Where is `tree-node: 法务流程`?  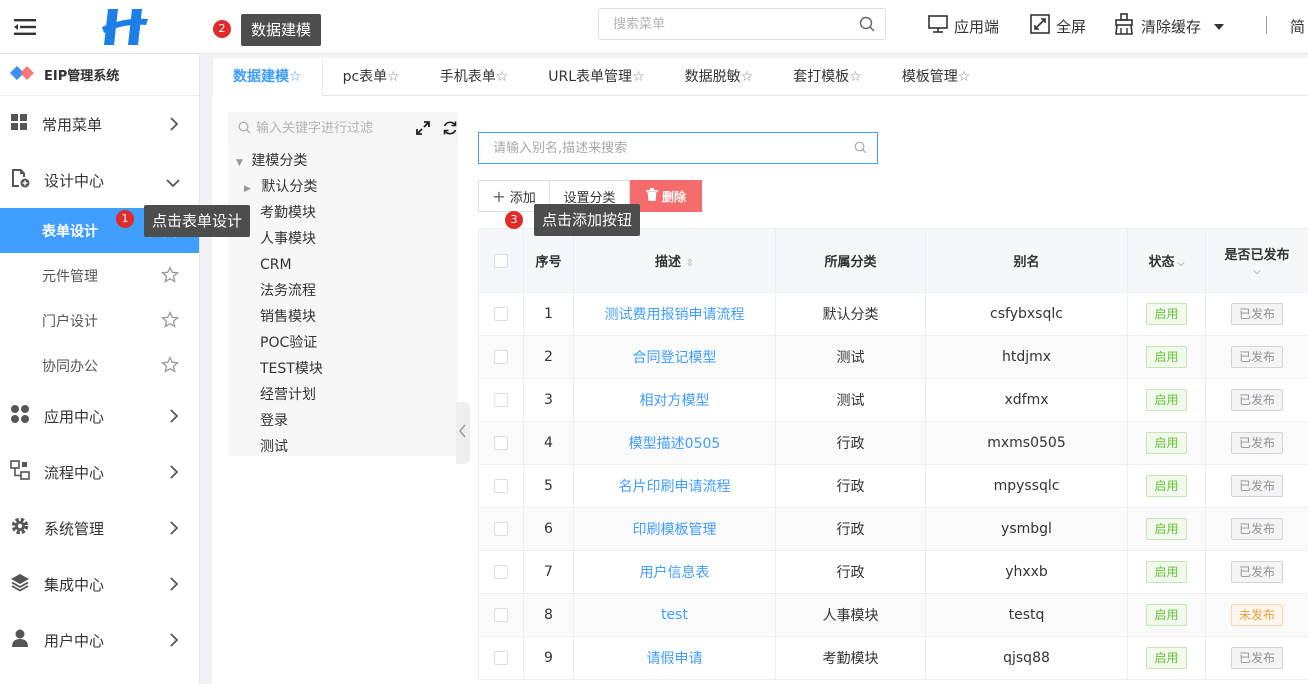 tree-node: 法务流程 is located at coordinates (343, 291).